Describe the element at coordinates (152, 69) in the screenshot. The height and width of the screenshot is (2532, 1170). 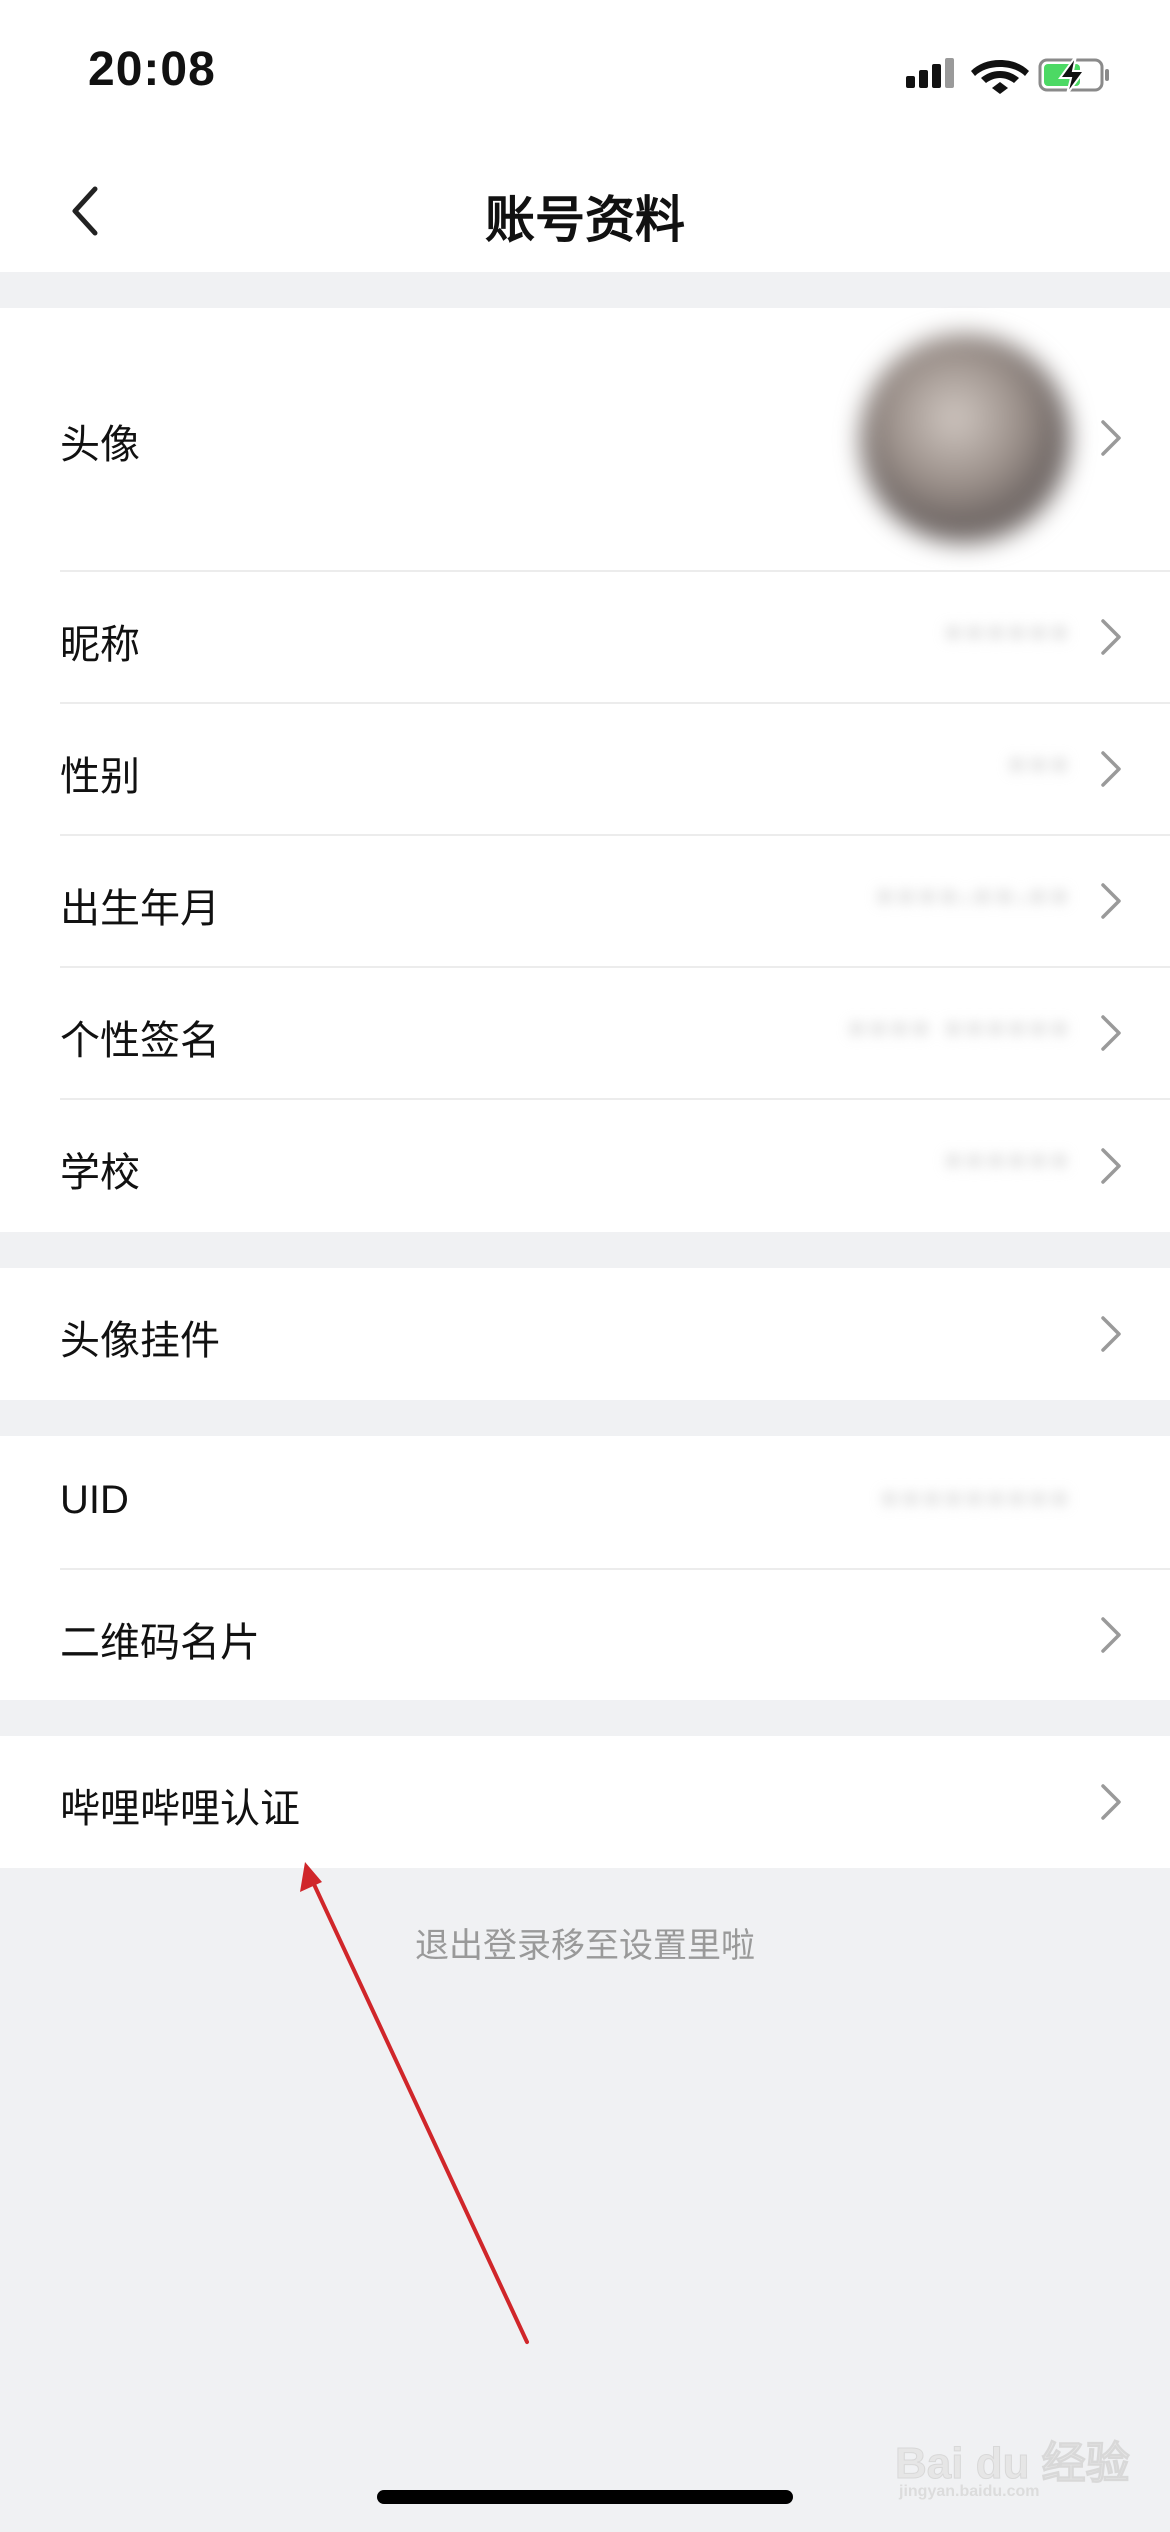
I see `status-time: 20:08` at that location.